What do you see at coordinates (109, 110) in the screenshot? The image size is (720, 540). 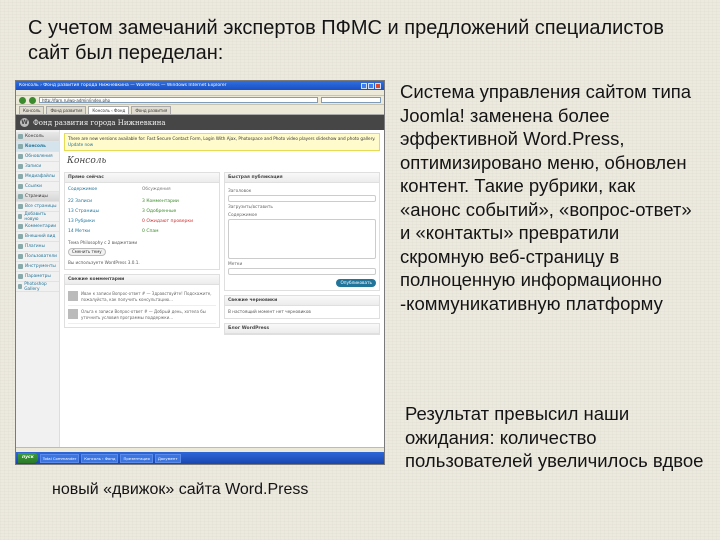 I see `browser-tab-active: Консоль ‹ Фонд` at bounding box center [109, 110].